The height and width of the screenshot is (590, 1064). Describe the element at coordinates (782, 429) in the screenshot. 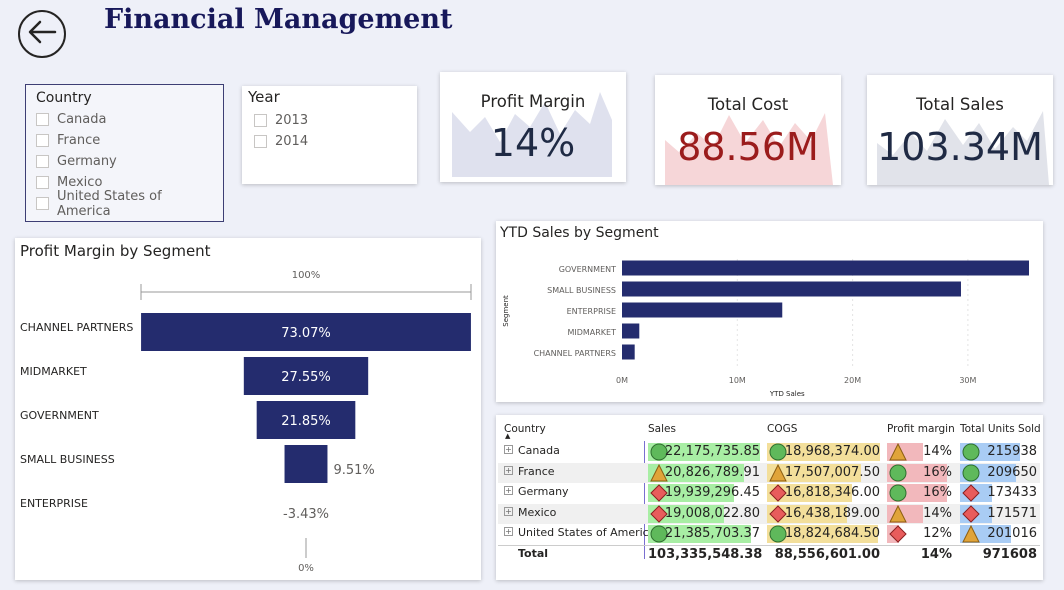

I see `column-header: COGS` at that location.